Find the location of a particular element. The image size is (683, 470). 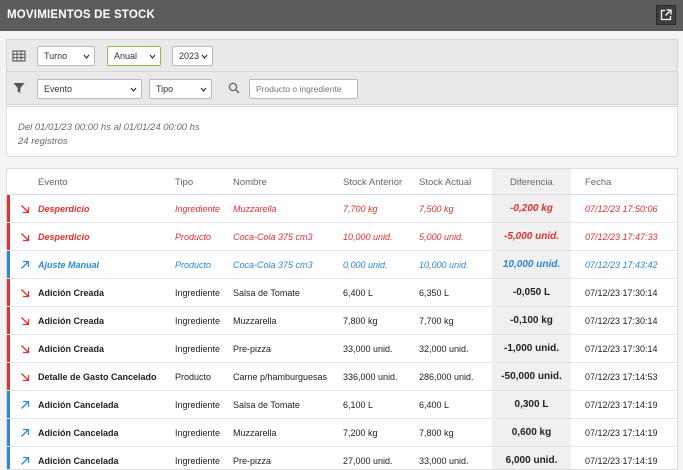

rango-value: Anual is located at coordinates (126, 56).